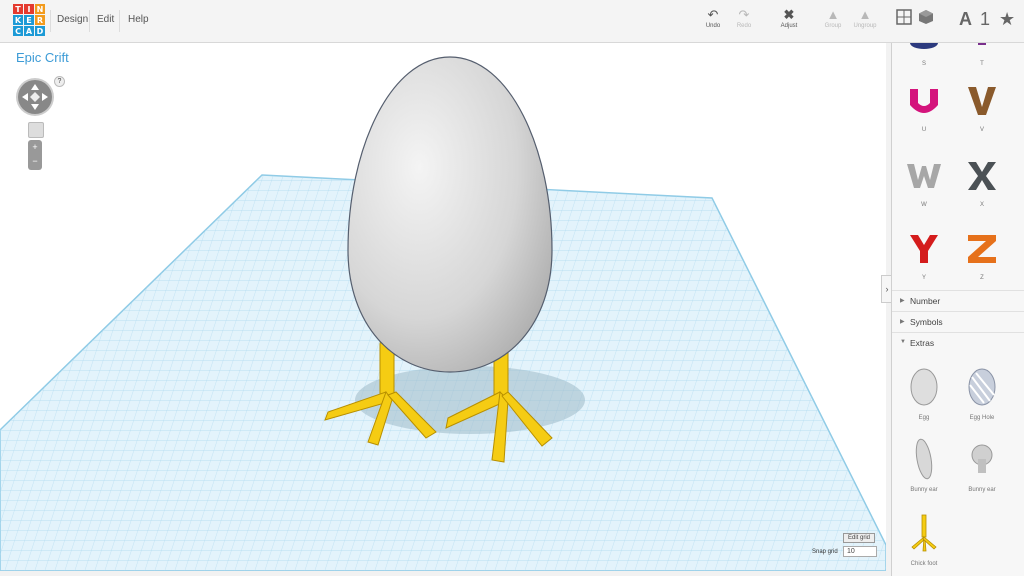  What do you see at coordinates (985, 19) in the screenshot?
I see `numbers-category-icon: 1` at bounding box center [985, 19].